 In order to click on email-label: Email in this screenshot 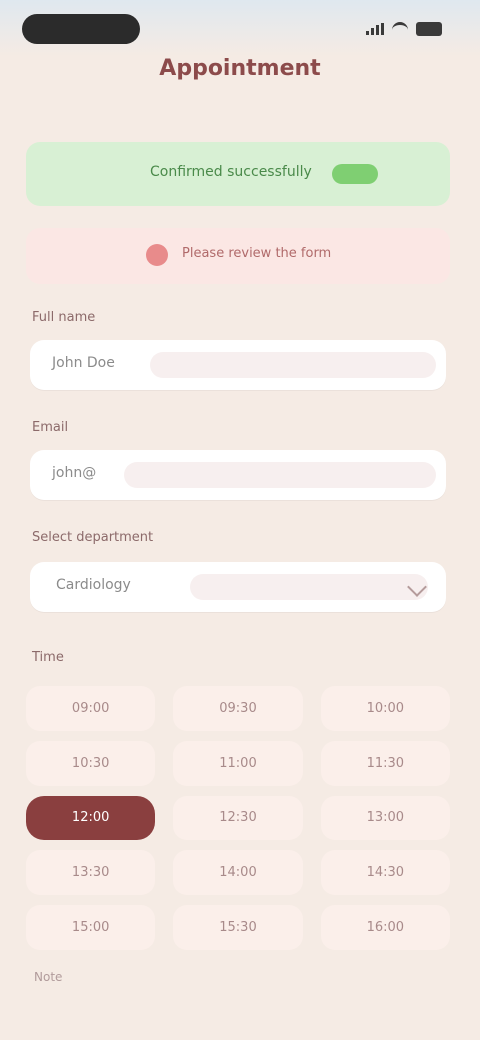, I will do `click(50, 427)`.